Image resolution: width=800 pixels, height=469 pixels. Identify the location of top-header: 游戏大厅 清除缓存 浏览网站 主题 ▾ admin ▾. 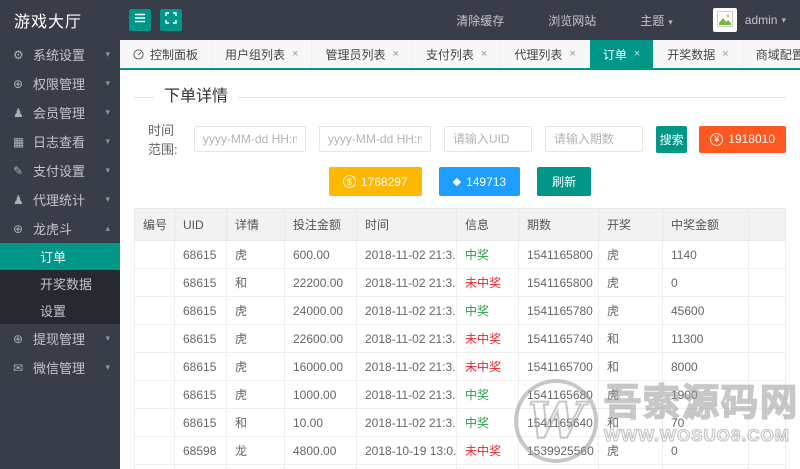
(400, 20).